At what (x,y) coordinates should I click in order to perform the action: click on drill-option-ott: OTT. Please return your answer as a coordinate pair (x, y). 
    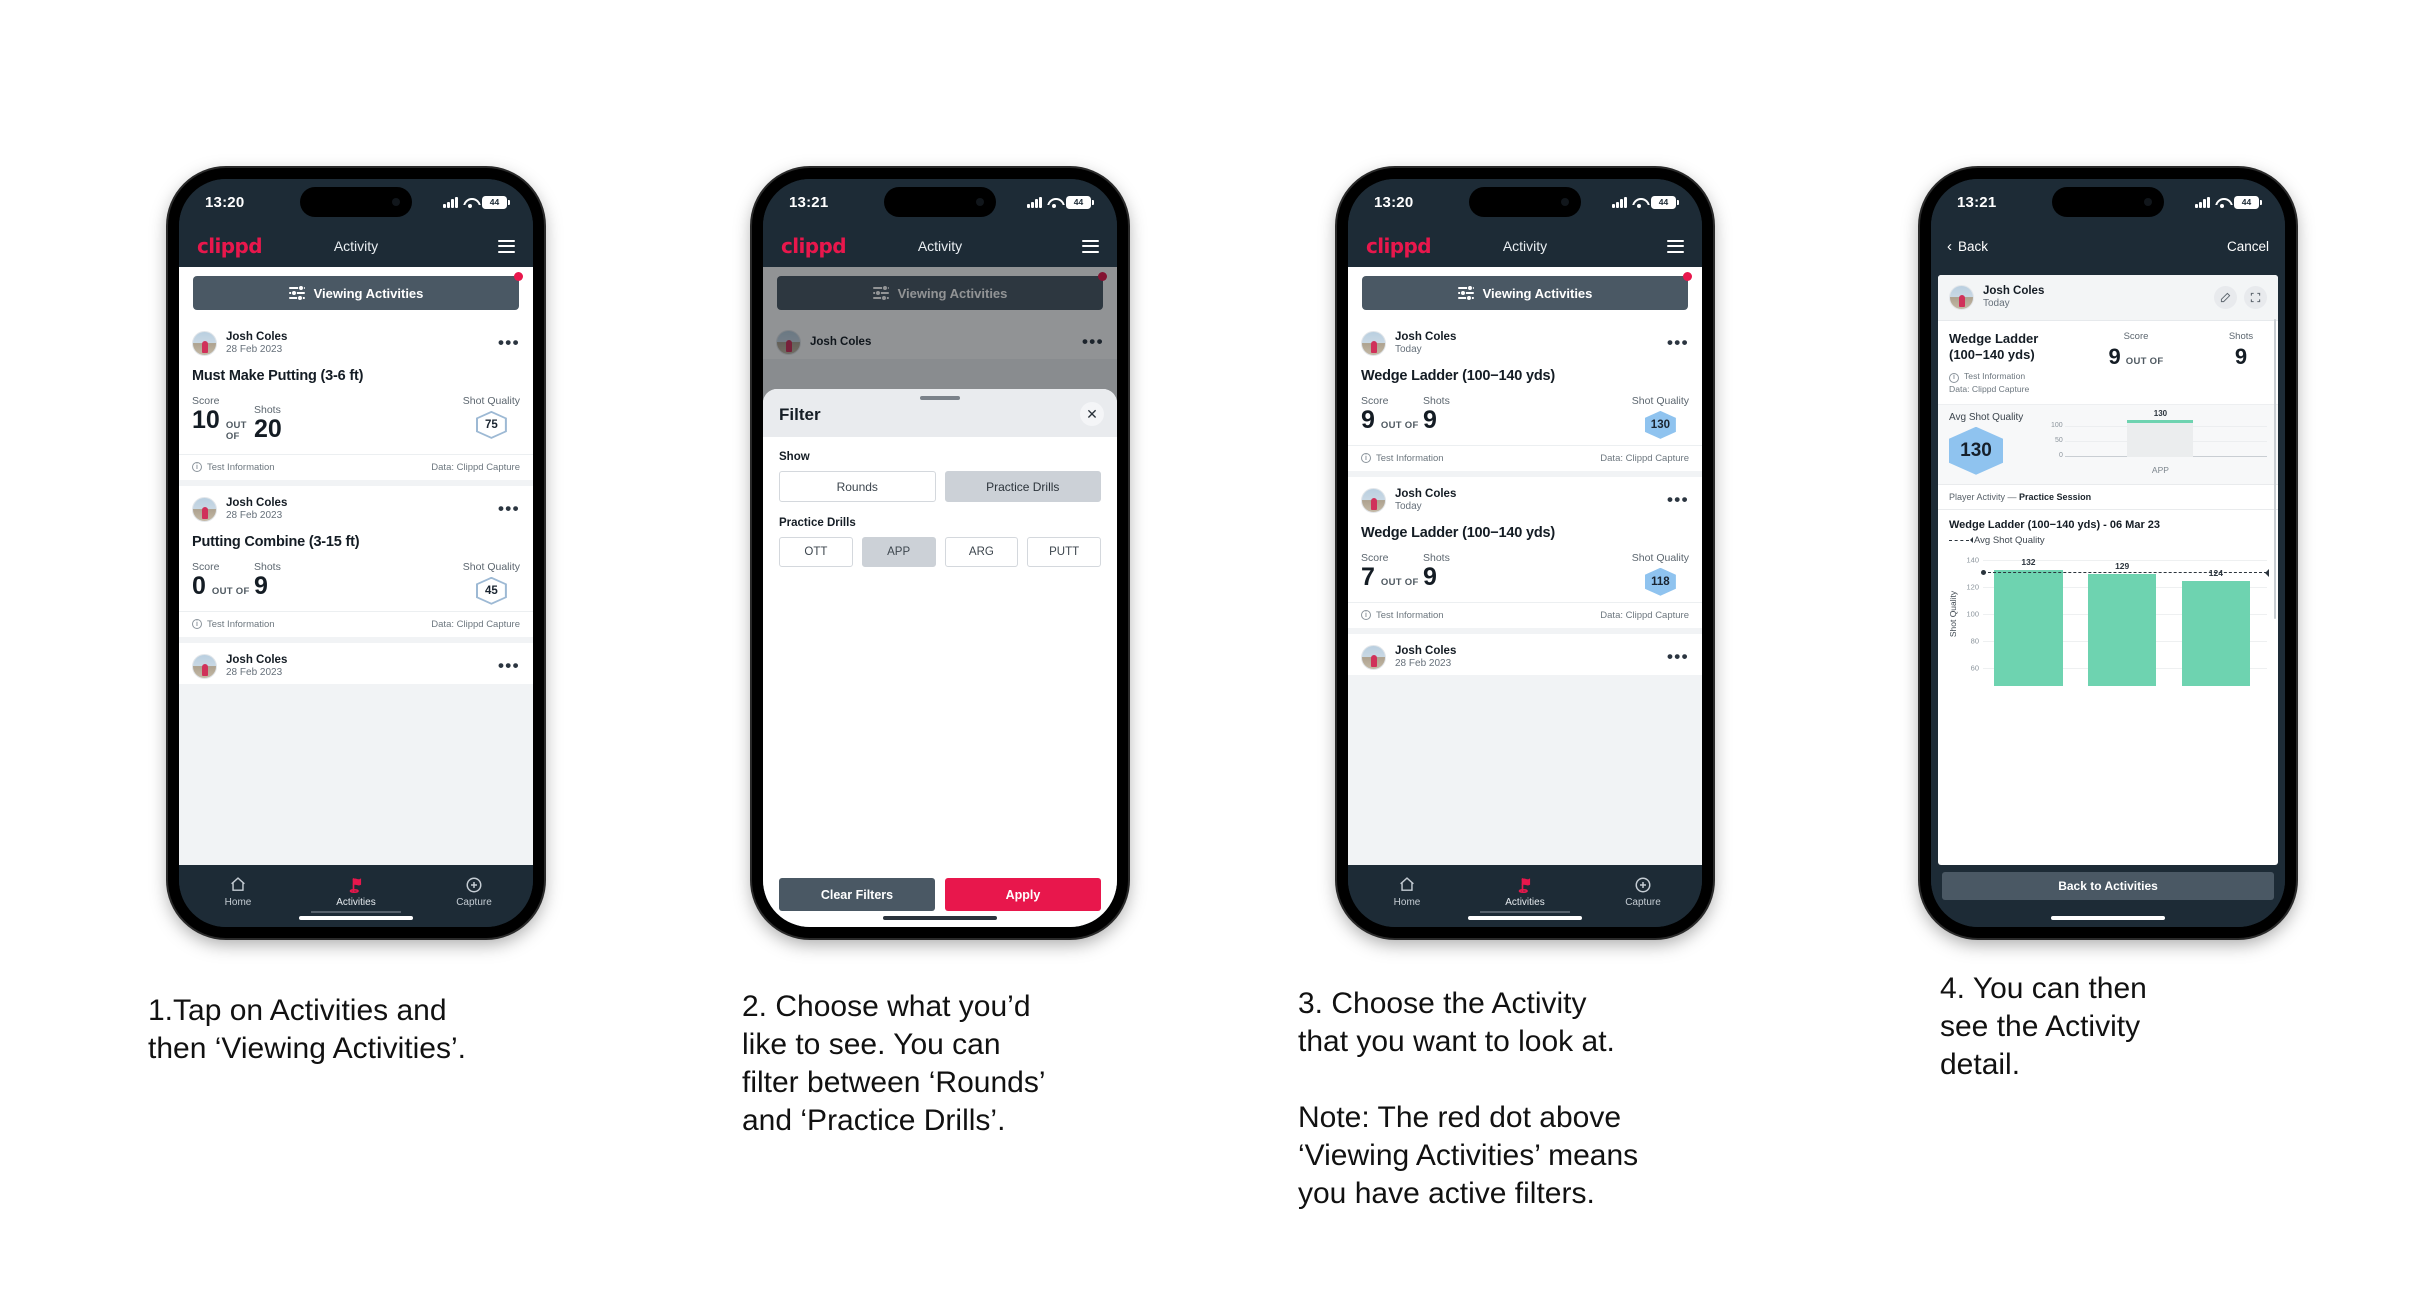
    Looking at the image, I should click on (816, 552).